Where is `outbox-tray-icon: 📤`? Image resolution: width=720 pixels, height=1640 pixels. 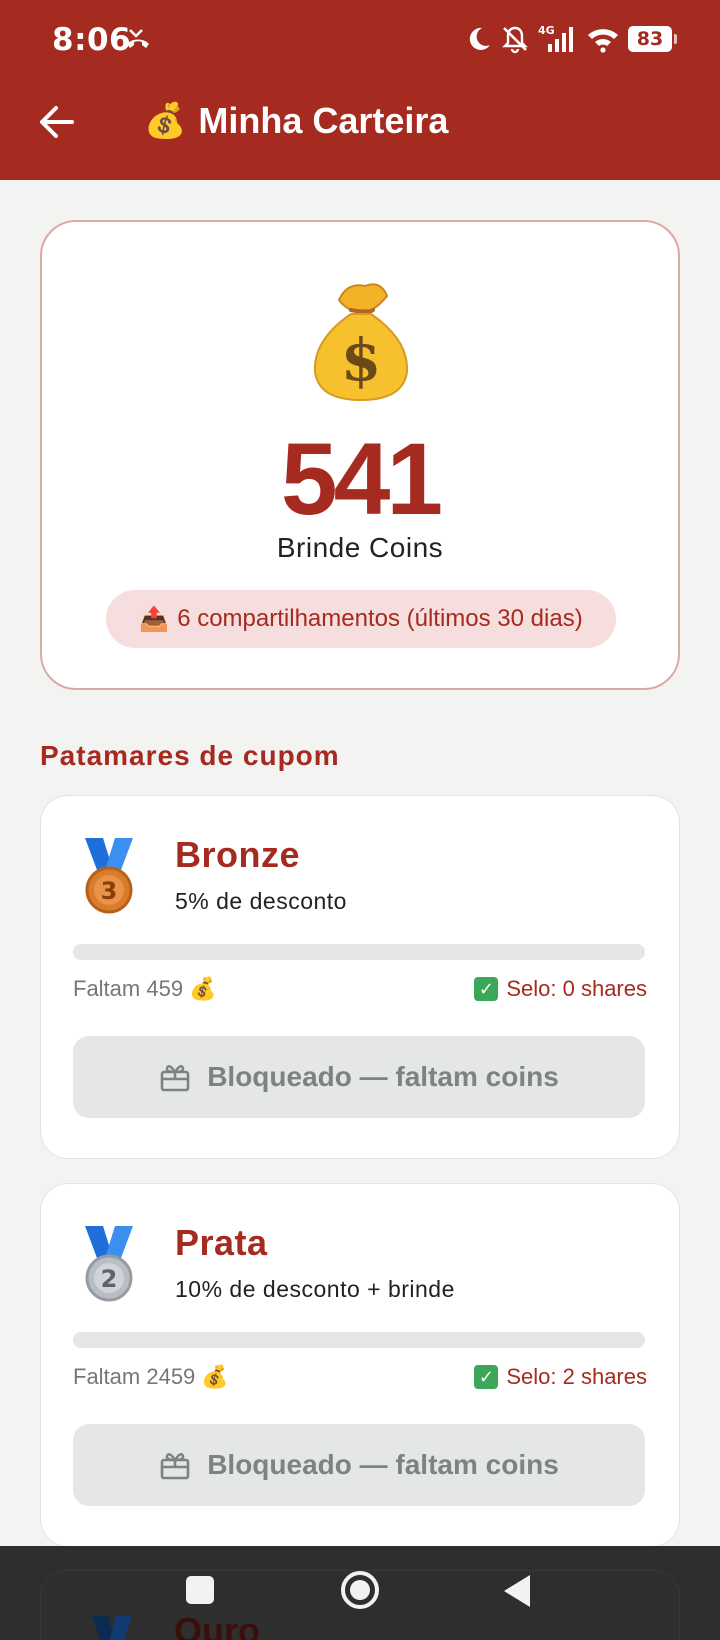
outbox-tray-icon: 📤 is located at coordinates (154, 619).